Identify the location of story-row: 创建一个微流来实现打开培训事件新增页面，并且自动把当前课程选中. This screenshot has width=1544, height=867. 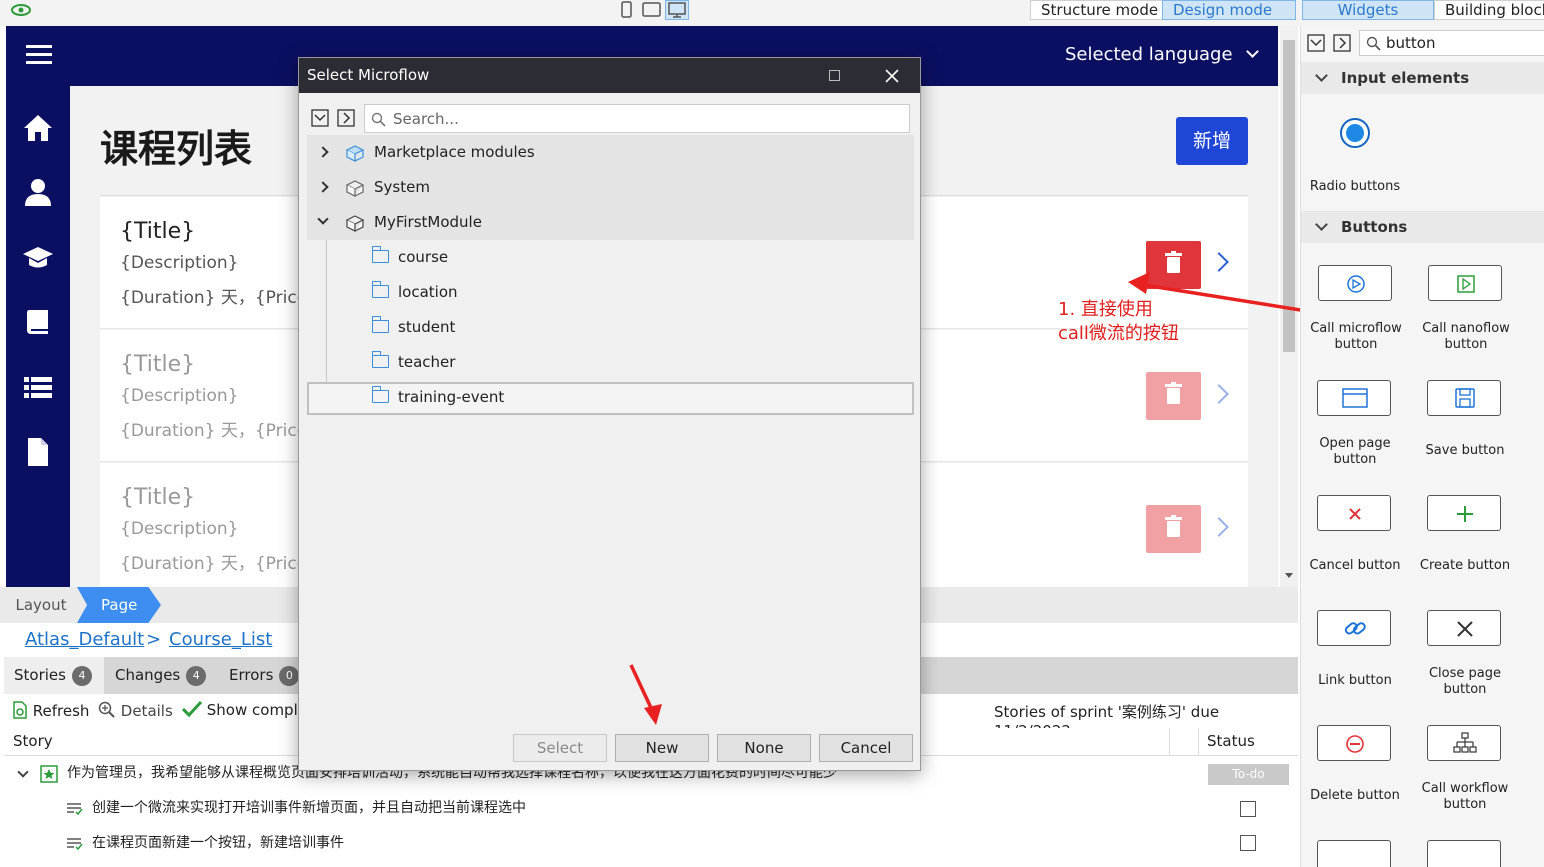
(651, 808).